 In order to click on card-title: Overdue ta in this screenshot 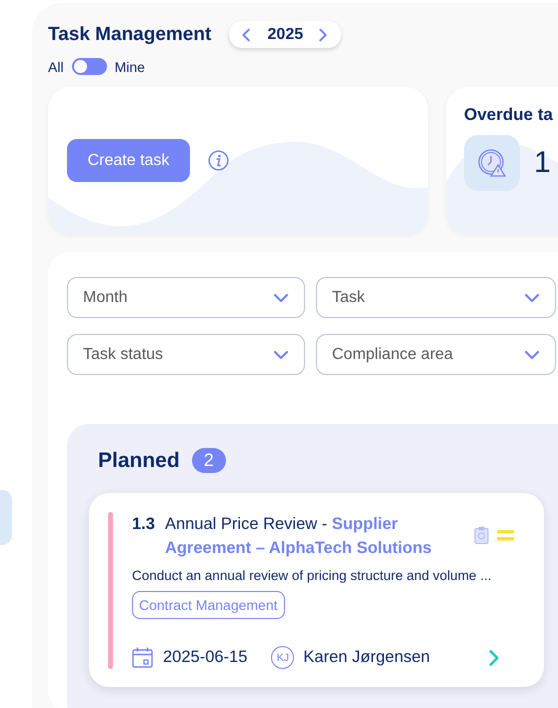, I will do `click(509, 115)`.